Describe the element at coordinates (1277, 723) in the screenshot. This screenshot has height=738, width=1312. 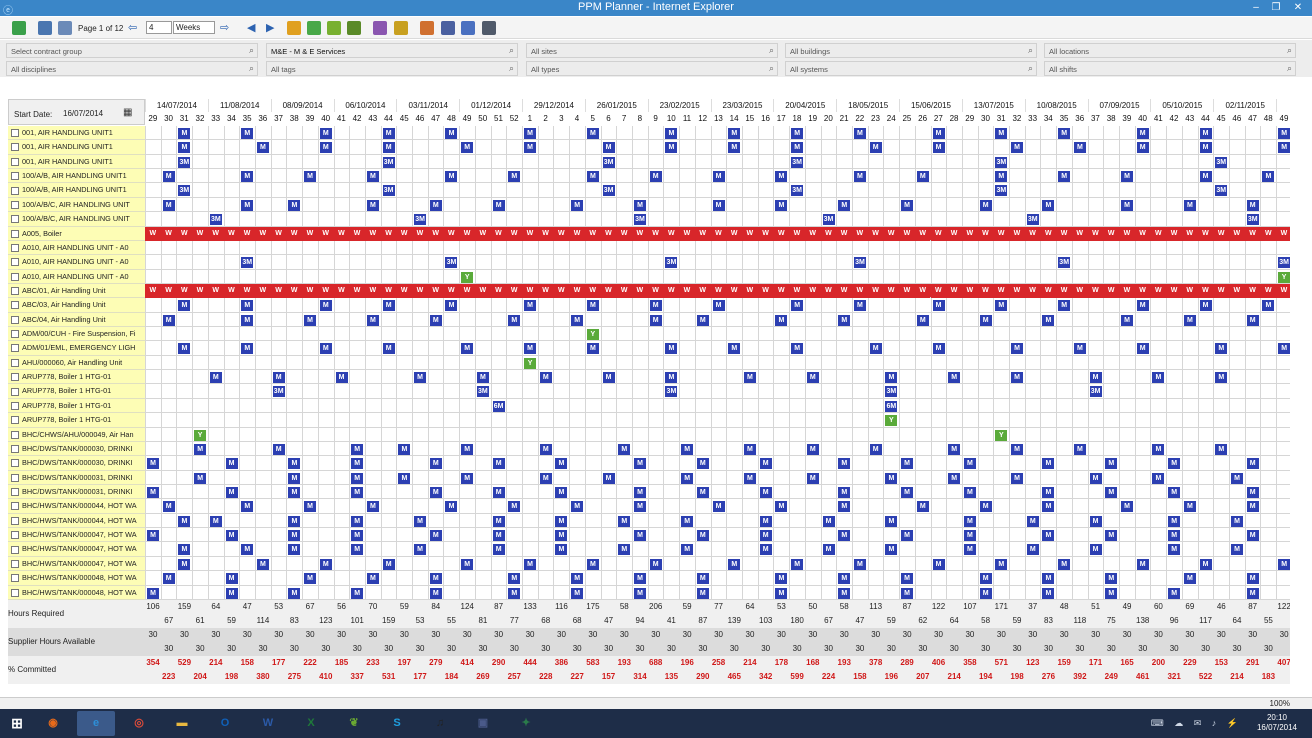
I see `clock: 20:10 16/07/2014` at that location.